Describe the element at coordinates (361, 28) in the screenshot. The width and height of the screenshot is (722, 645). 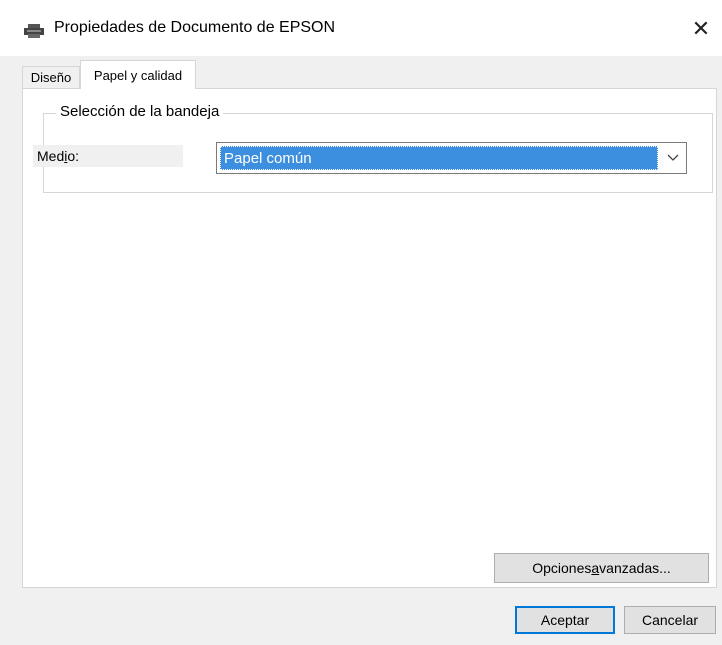
I see `title-bar: Propiedades de Documento de EPSON ✕` at that location.